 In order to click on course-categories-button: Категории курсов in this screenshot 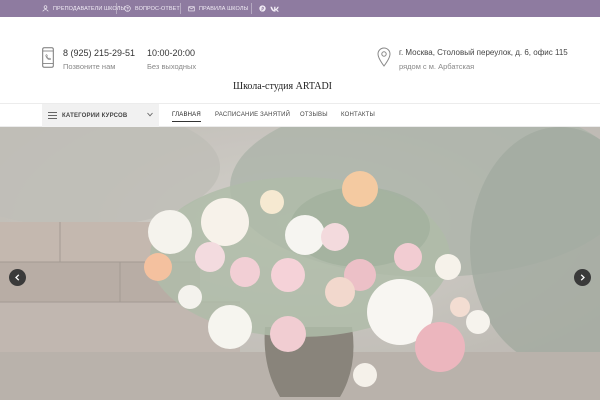, I will do `click(100, 115)`.